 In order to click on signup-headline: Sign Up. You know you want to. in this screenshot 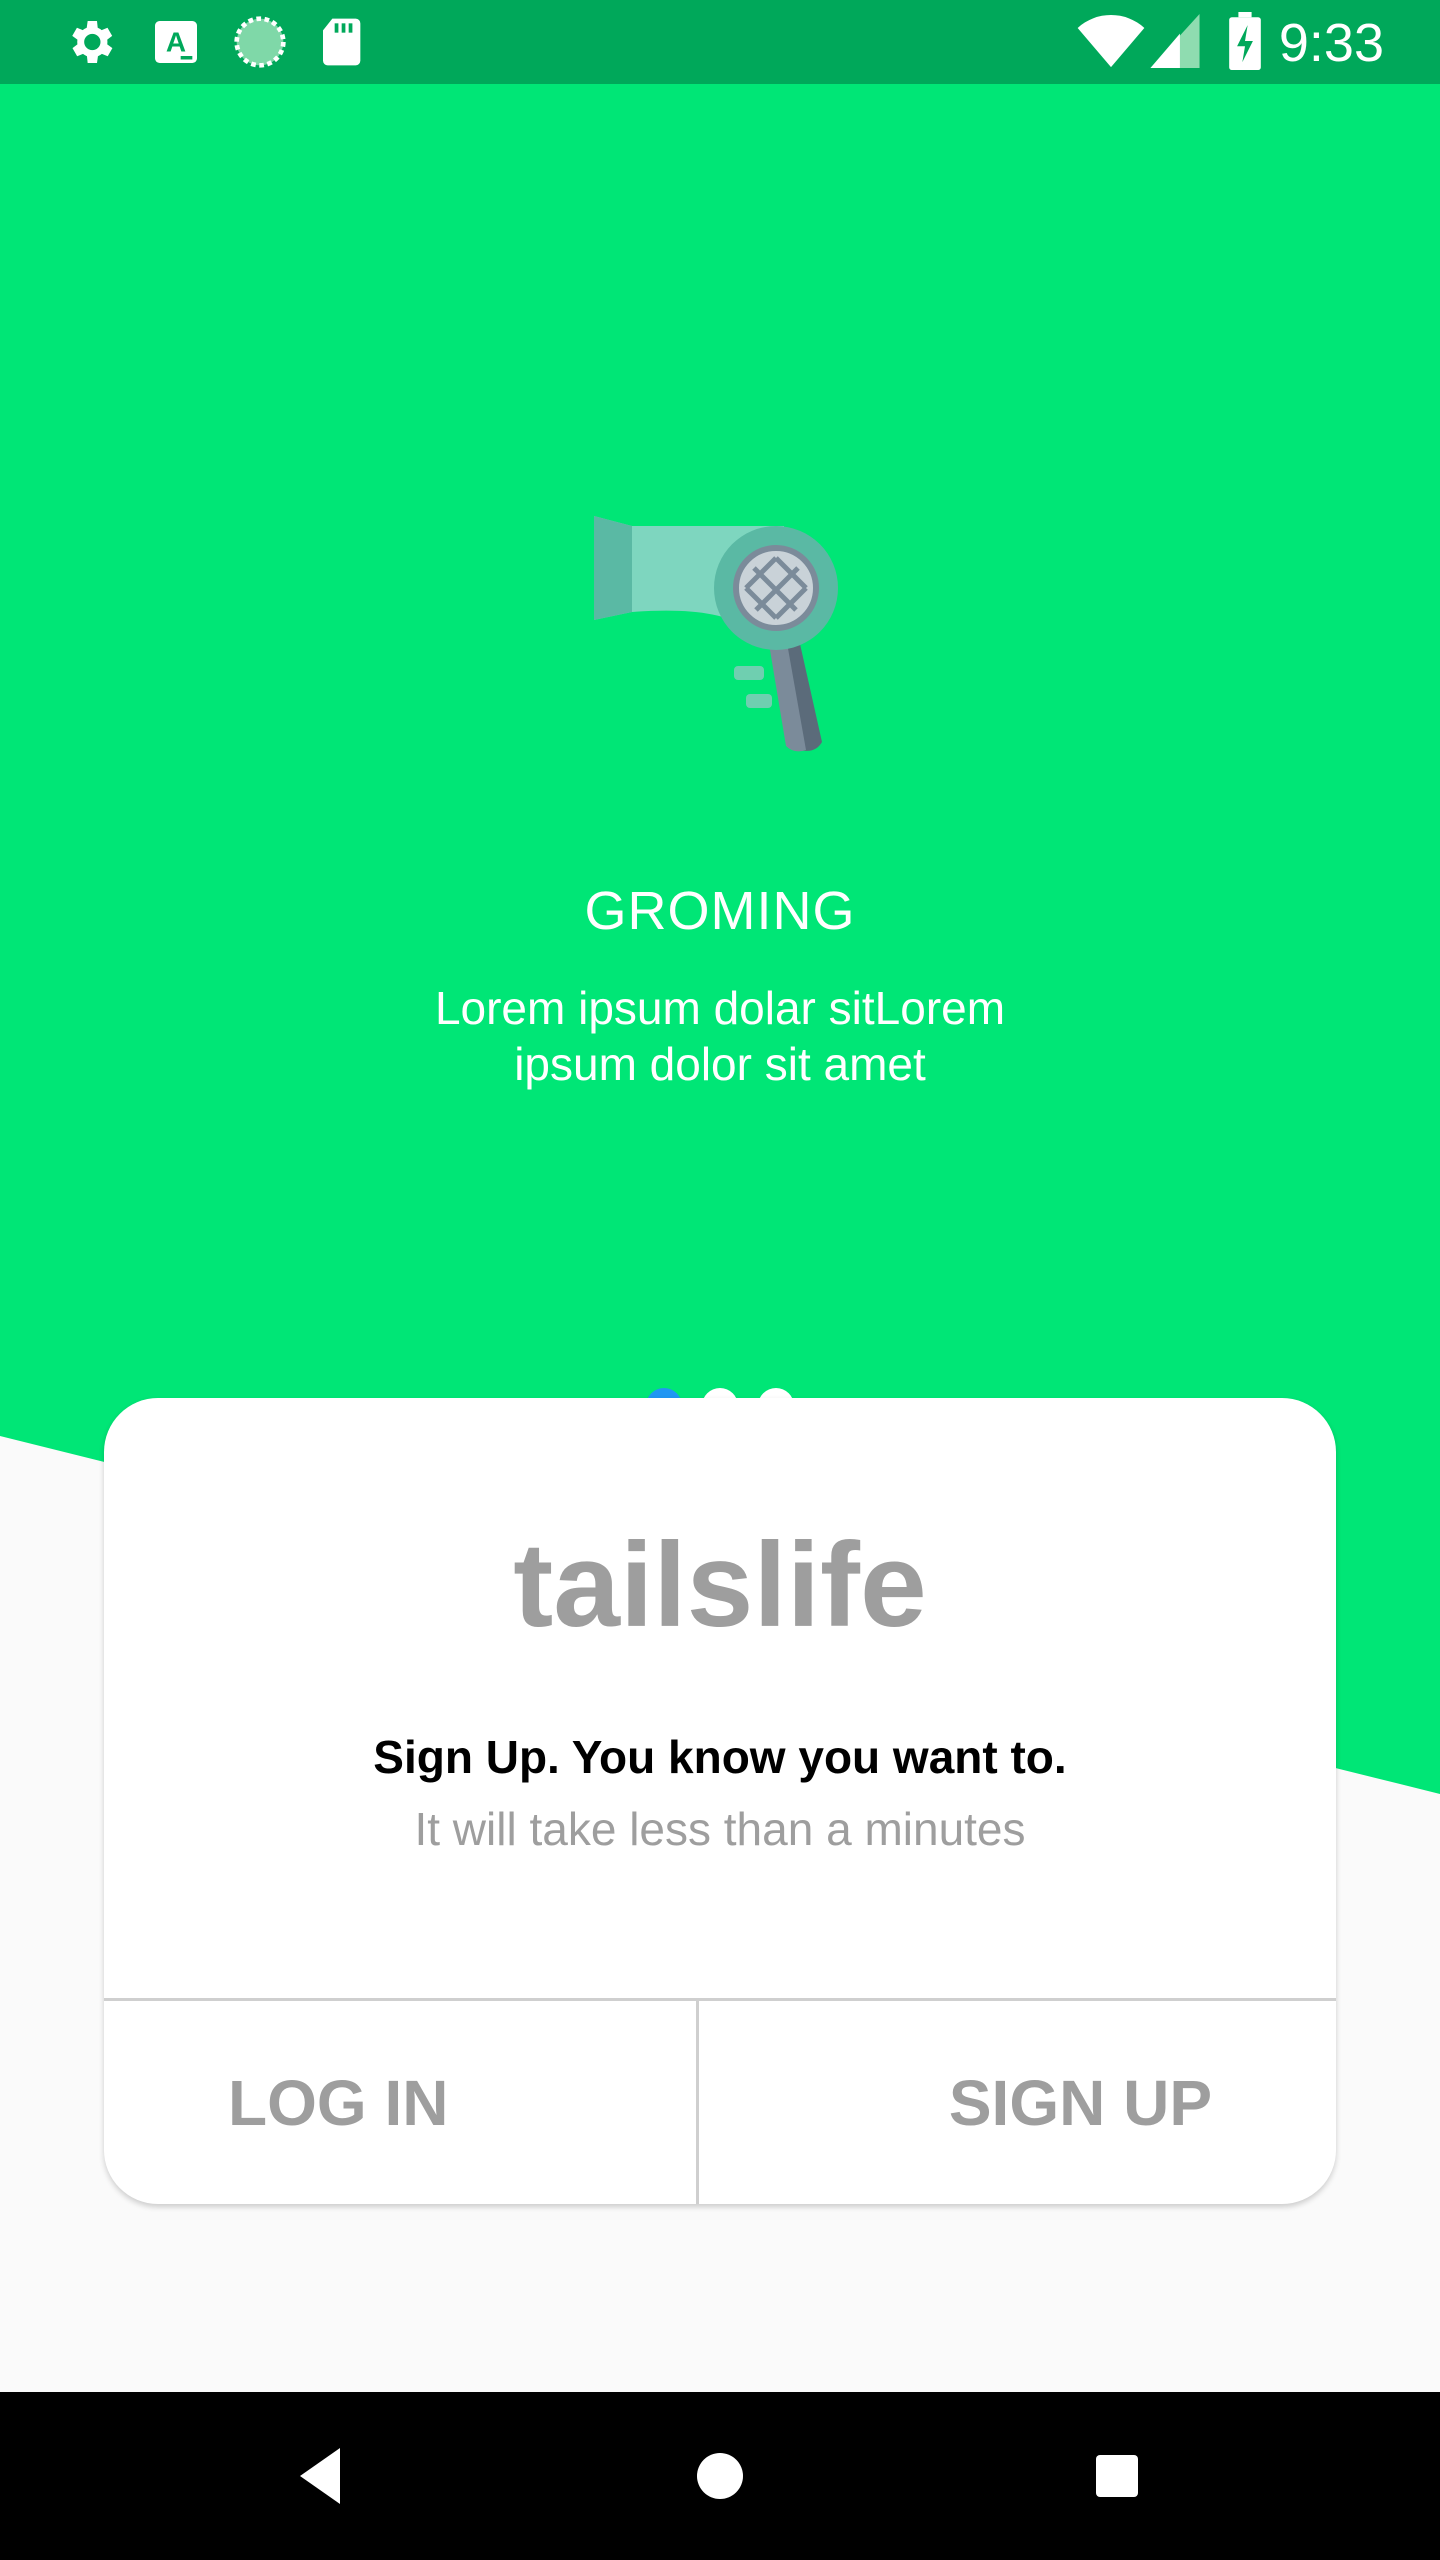, I will do `click(720, 1757)`.